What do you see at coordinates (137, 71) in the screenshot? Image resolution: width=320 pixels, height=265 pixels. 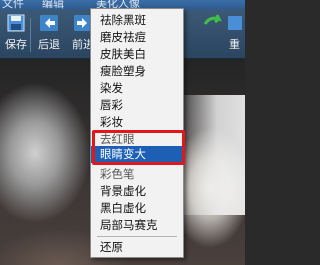 I see `menu-item-slimming: 瘦脸塑身` at bounding box center [137, 71].